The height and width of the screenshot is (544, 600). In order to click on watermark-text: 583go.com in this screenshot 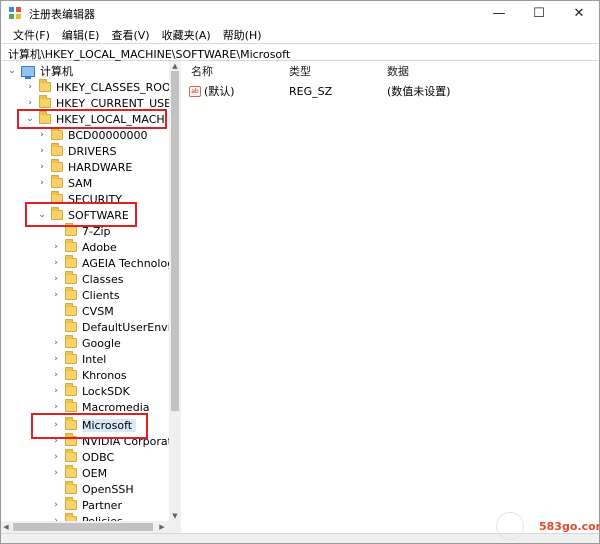, I will do `click(569, 526)`.